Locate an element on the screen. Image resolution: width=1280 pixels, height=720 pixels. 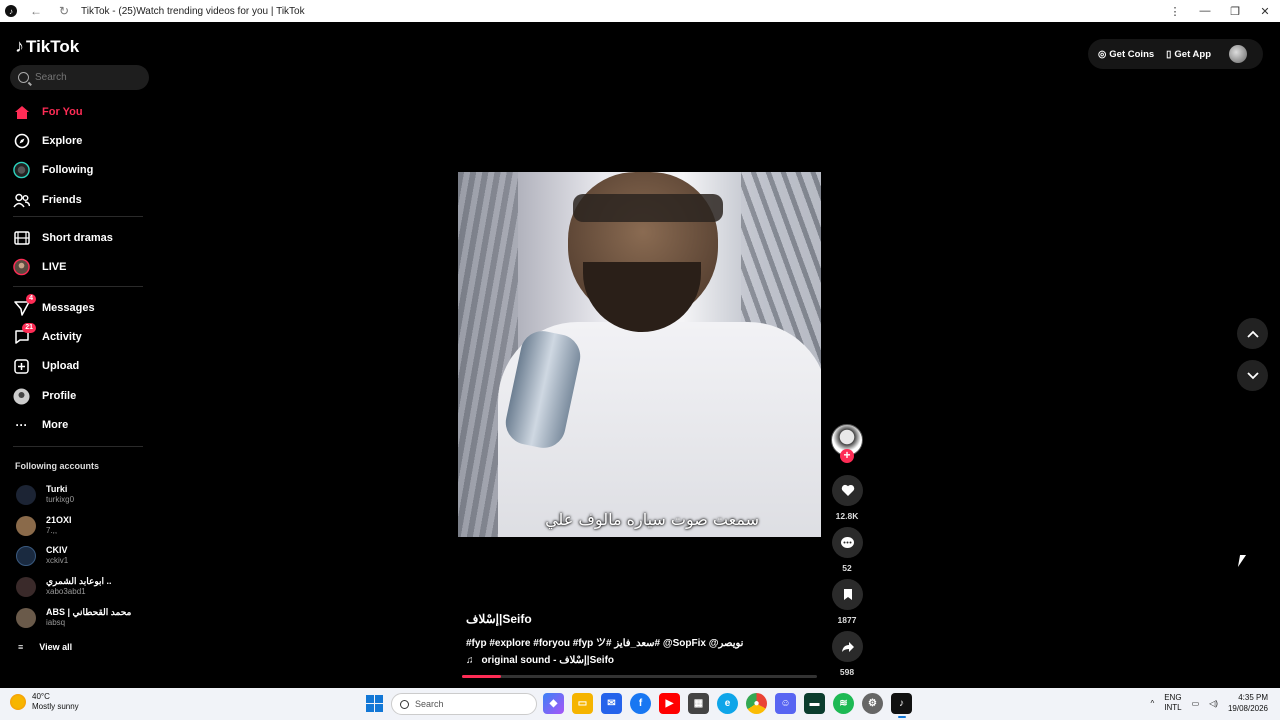
save-button is located at coordinates (847, 594).